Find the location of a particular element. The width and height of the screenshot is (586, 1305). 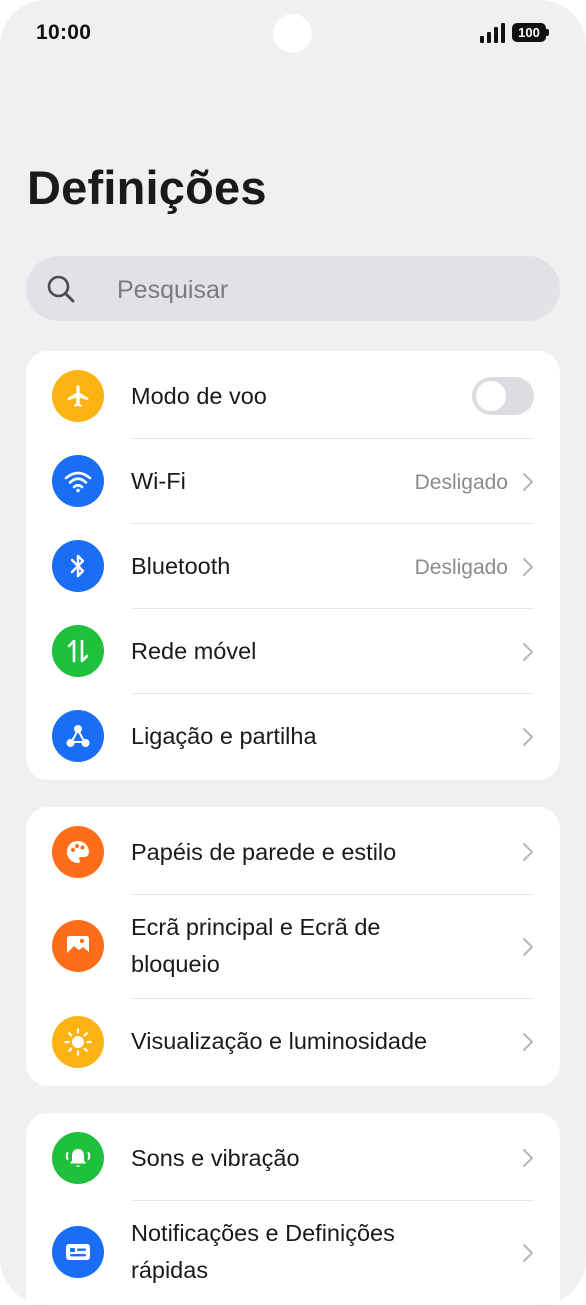

airplane-mode-toggle is located at coordinates (503, 396).